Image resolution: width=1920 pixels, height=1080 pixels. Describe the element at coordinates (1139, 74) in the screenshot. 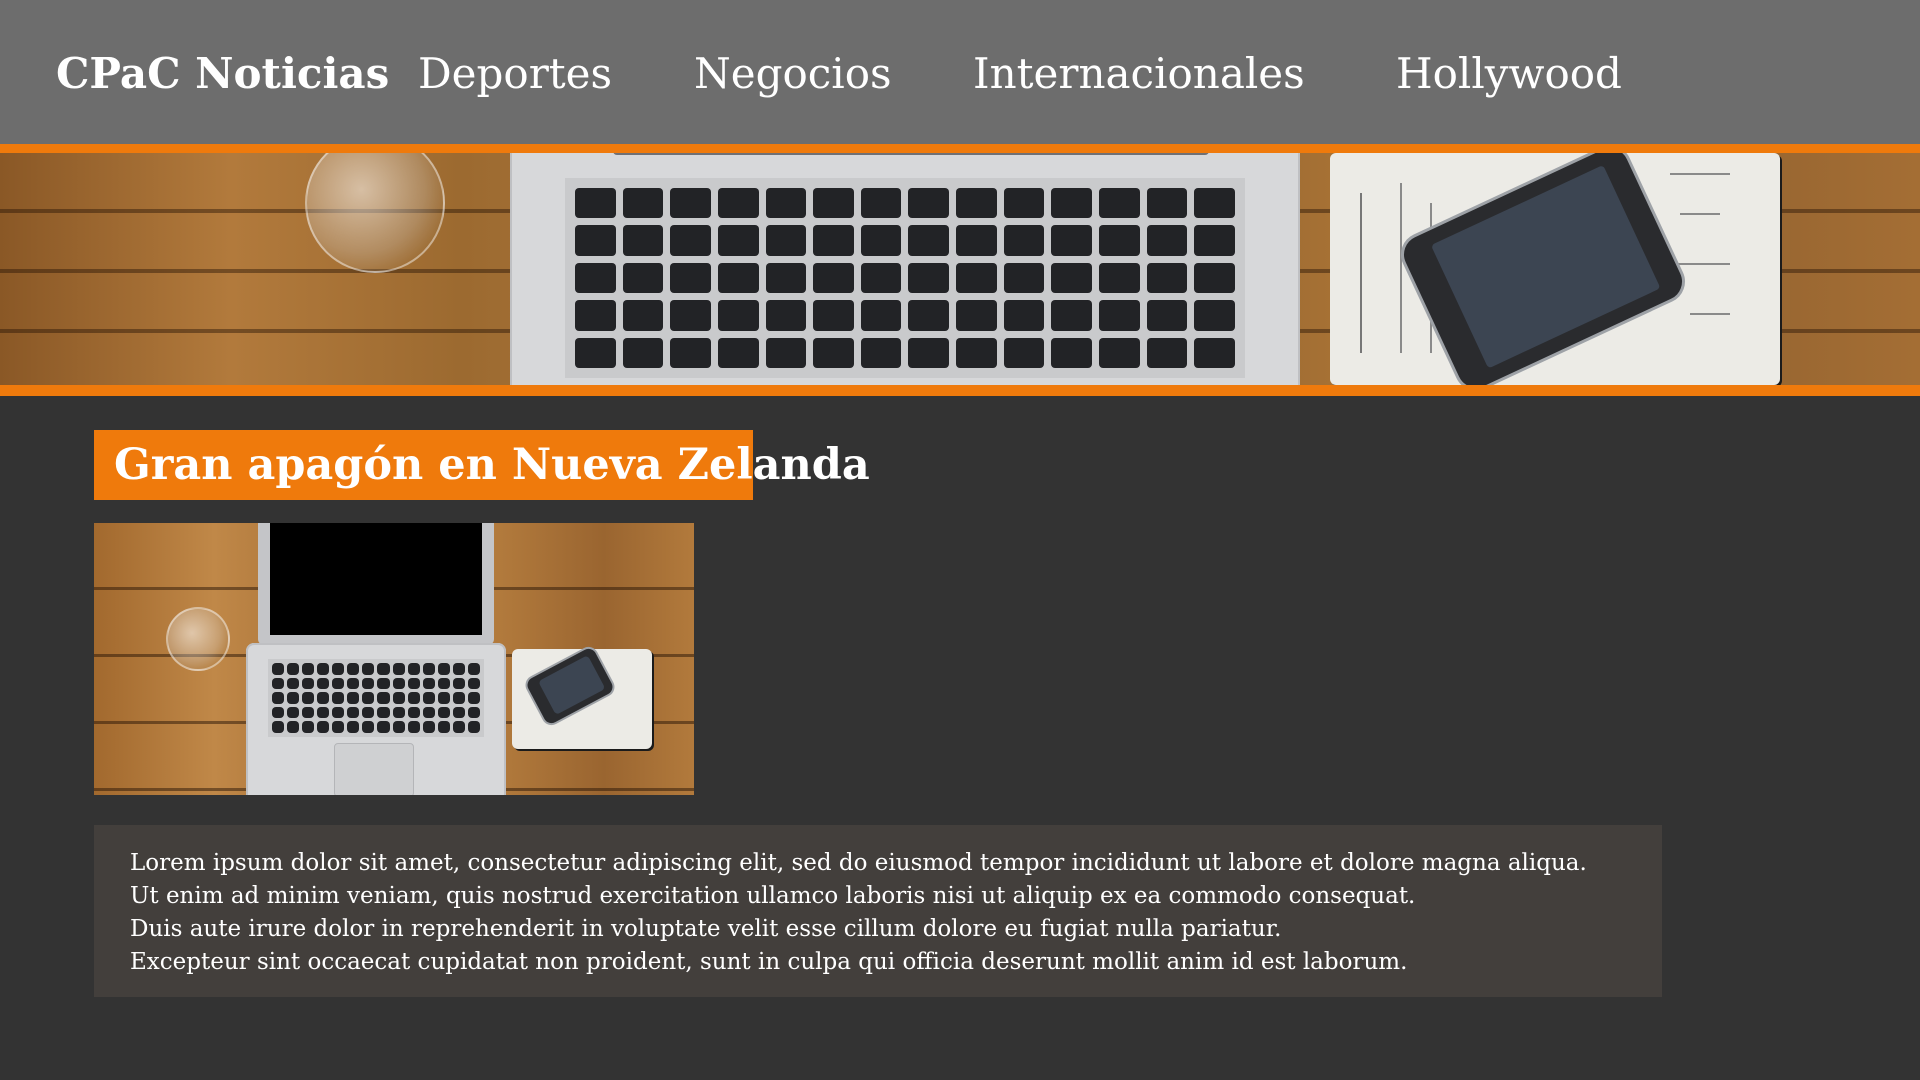

I see `nav-item-internacionales: Internacionales` at that location.